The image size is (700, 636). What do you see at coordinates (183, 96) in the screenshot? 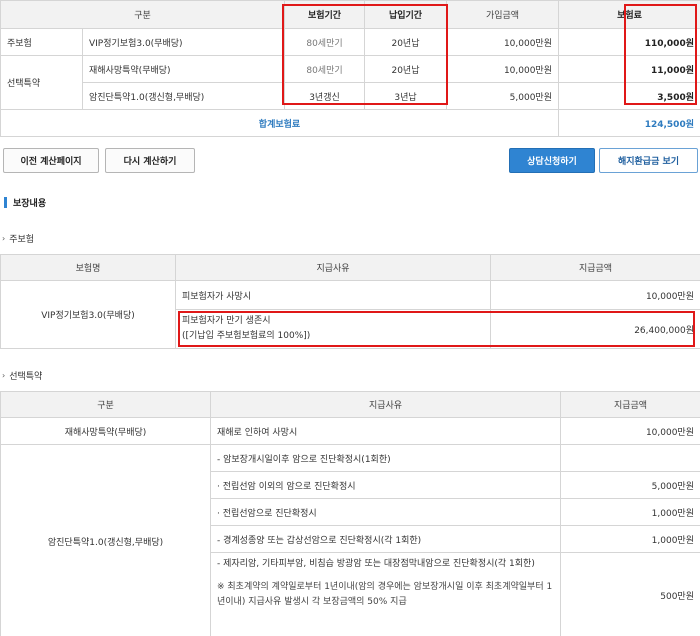
I see `row-product: 암진단특약1.0(갱신형,무배당)` at bounding box center [183, 96].